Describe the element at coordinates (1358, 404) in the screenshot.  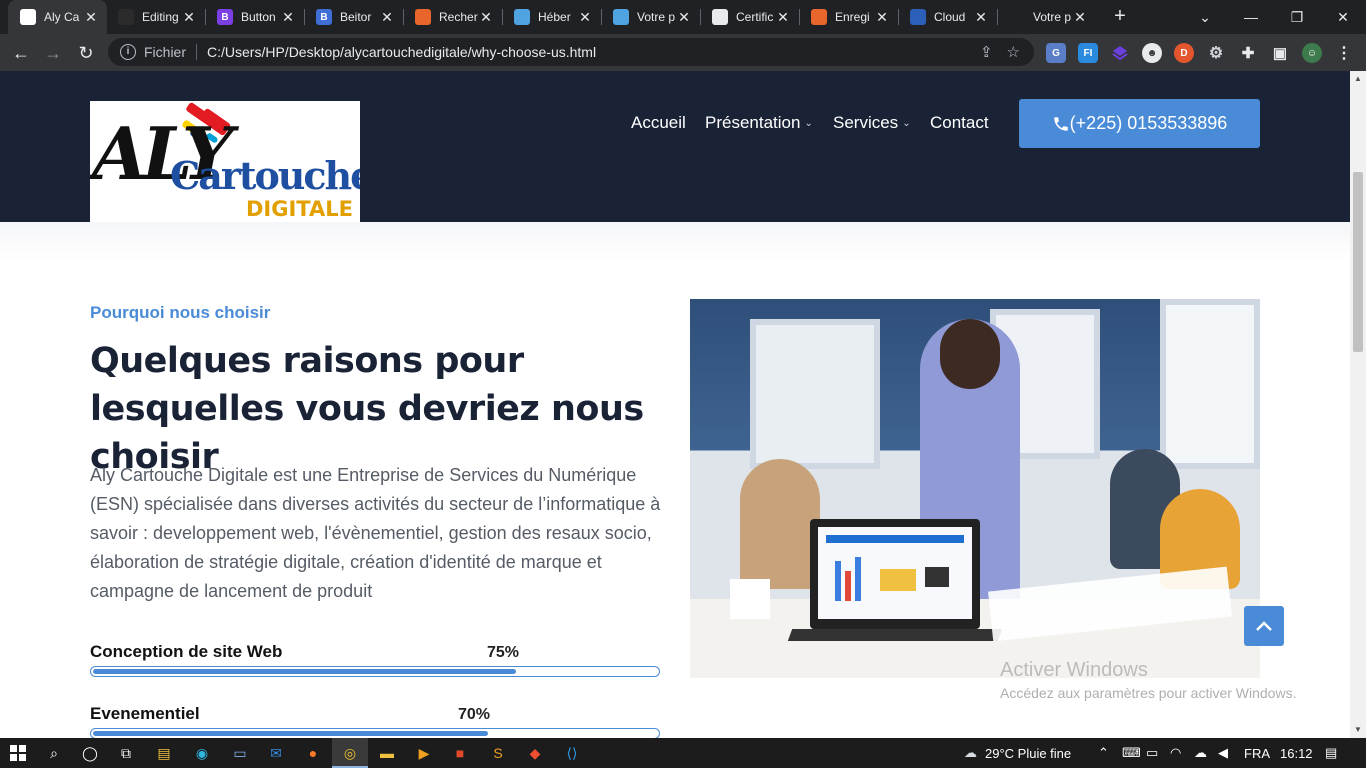
I see `page-scrollbar: ▲ ▼` at that location.